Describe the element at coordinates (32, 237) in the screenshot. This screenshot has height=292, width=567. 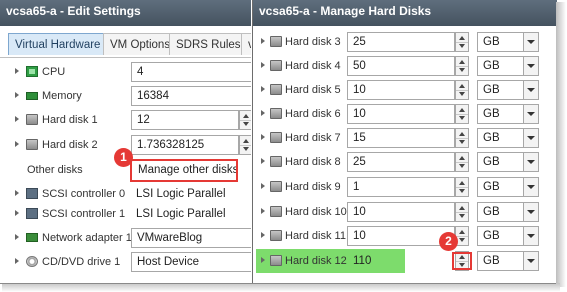
I see `network-adapter-icon` at that location.